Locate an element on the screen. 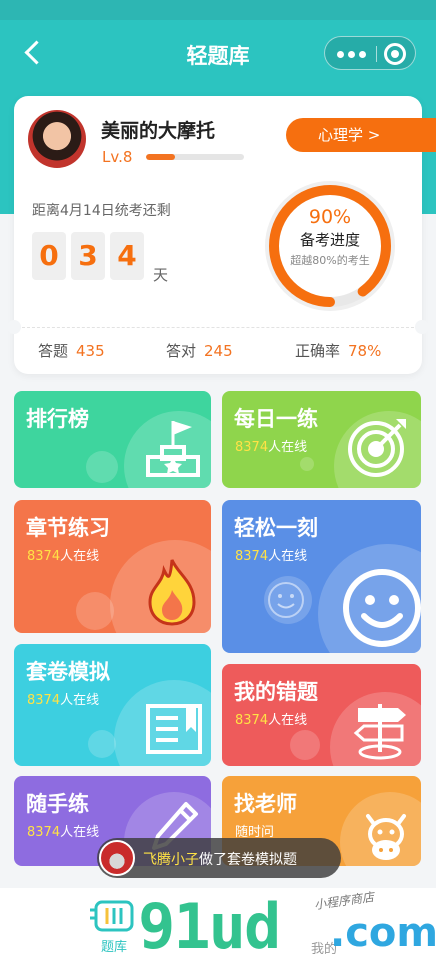 Image resolution: width=436 pixels, height=960 pixels. tab-question-bank: 题库 is located at coordinates (114, 926).